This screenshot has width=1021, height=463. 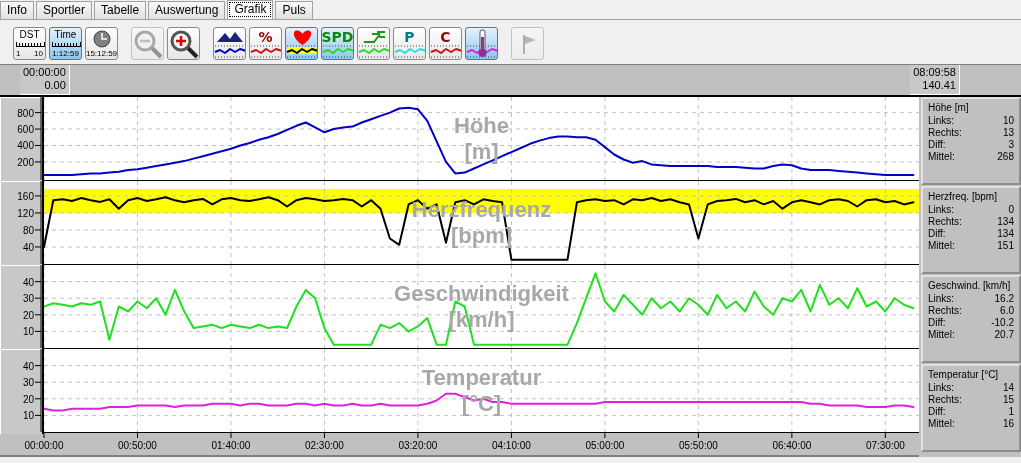 What do you see at coordinates (44, 445) in the screenshot?
I see `axis-label: 00:00:00` at bounding box center [44, 445].